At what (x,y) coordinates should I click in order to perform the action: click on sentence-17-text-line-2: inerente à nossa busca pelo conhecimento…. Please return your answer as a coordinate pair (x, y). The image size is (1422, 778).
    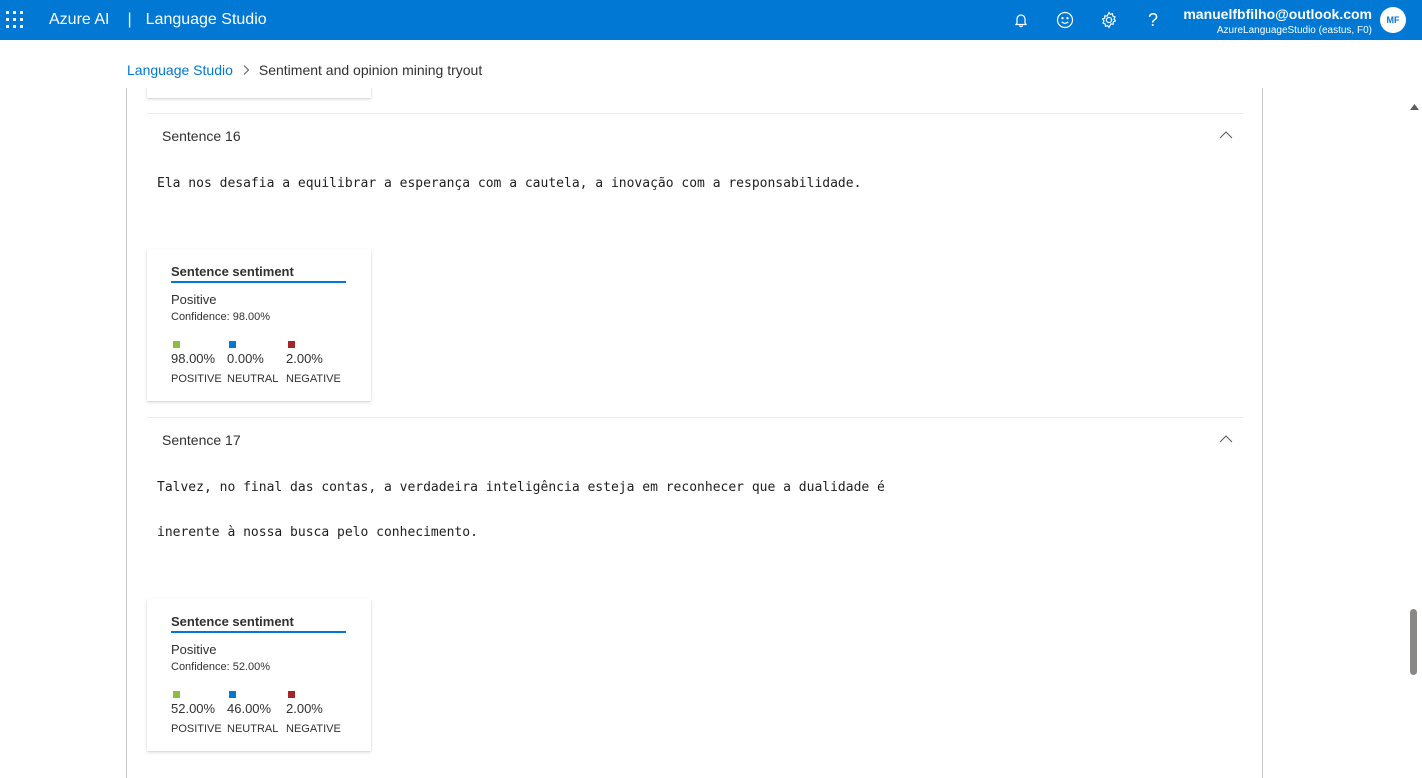
    Looking at the image, I should click on (317, 532).